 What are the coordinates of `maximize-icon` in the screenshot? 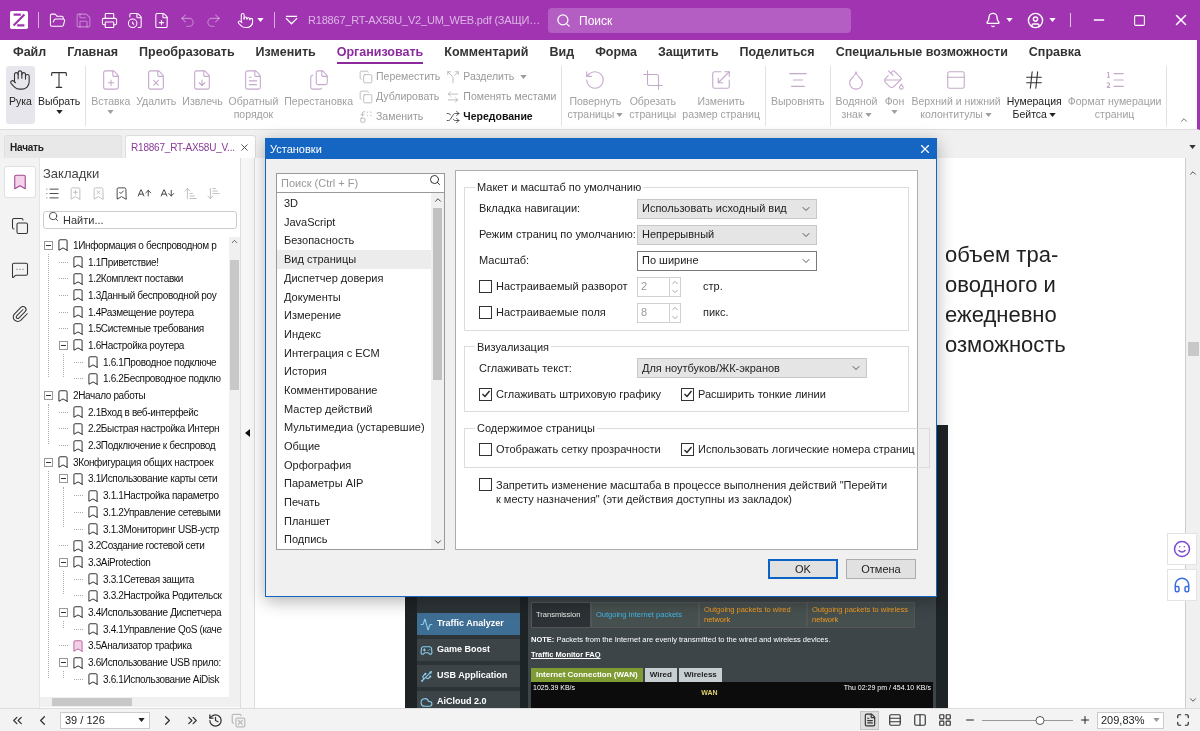 It's located at (1139, 20).